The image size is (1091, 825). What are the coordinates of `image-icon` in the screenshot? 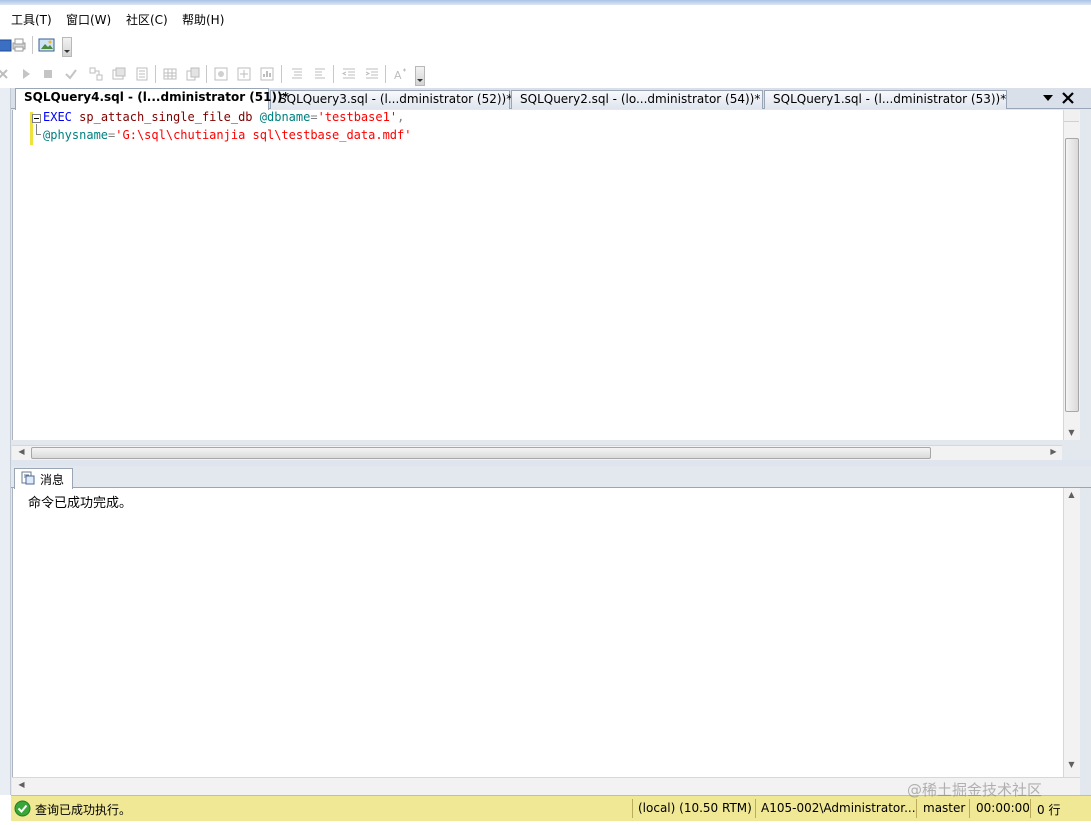 It's located at (47, 45).